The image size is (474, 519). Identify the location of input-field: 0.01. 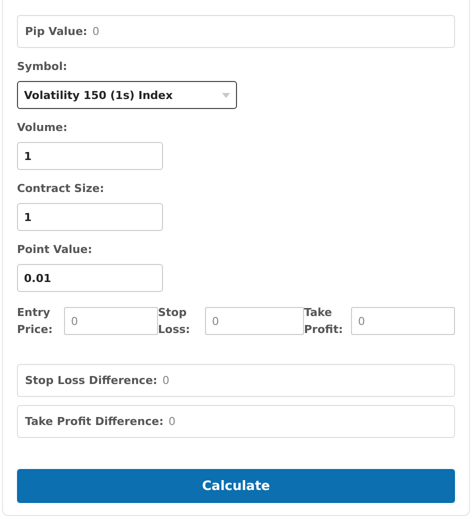
(90, 278).